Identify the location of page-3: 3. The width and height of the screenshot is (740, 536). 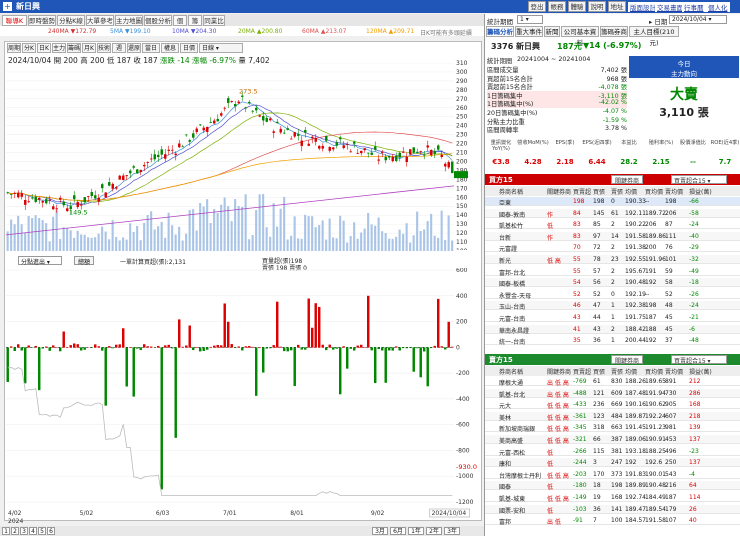
(24, 531).